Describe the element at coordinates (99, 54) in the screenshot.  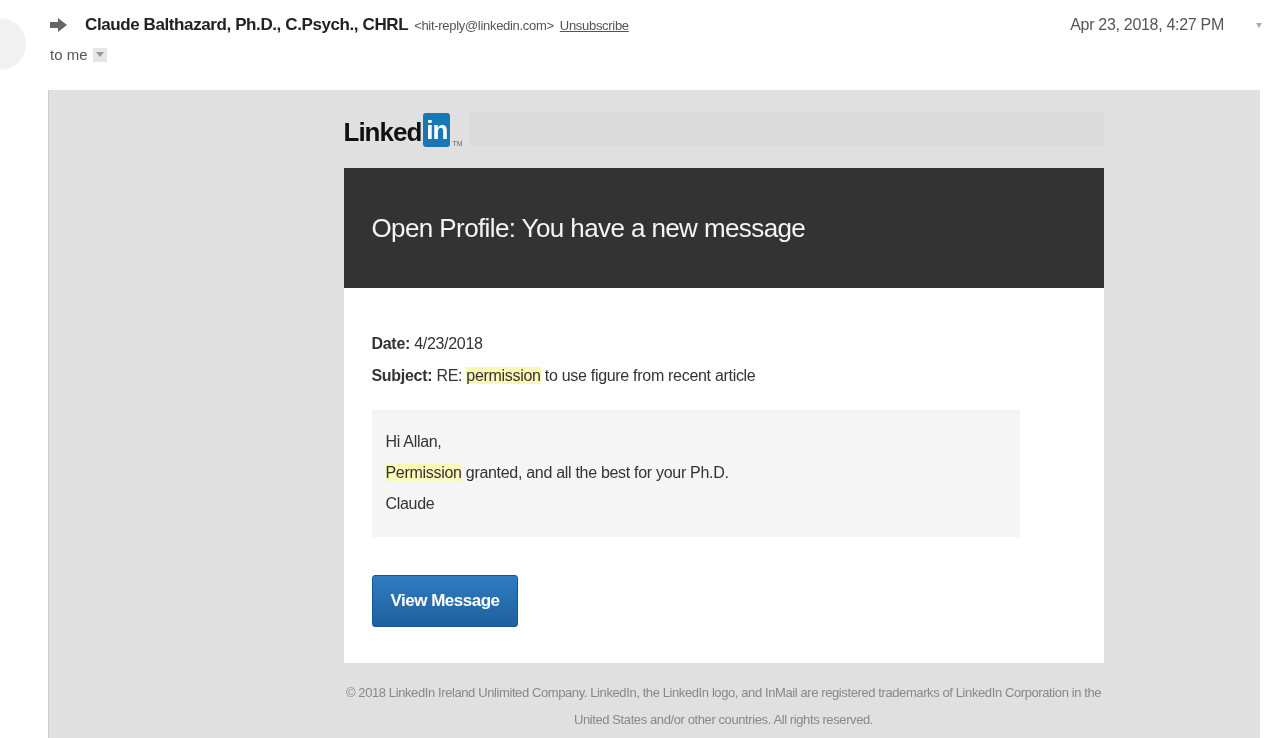
I see `dropdown-icon` at that location.